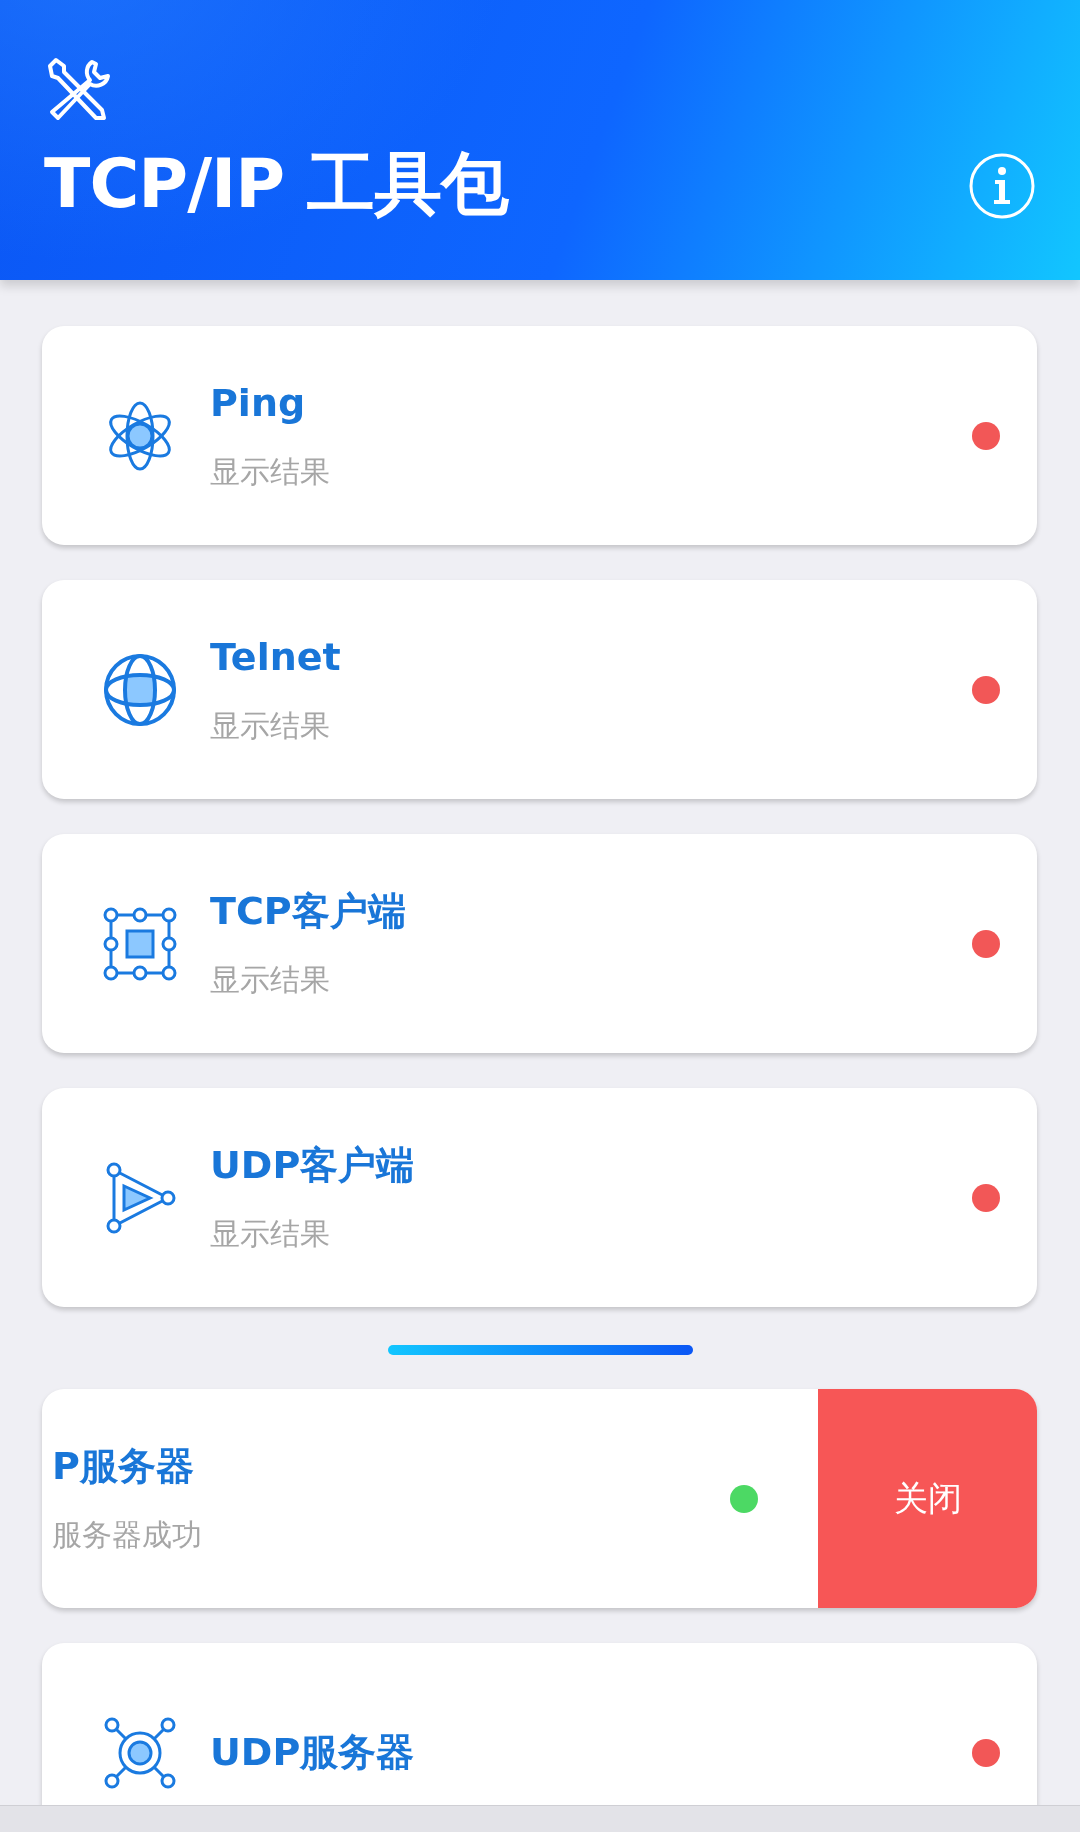 The height and width of the screenshot is (1832, 1080). I want to click on tool-title: TCP客户端, so click(308, 912).